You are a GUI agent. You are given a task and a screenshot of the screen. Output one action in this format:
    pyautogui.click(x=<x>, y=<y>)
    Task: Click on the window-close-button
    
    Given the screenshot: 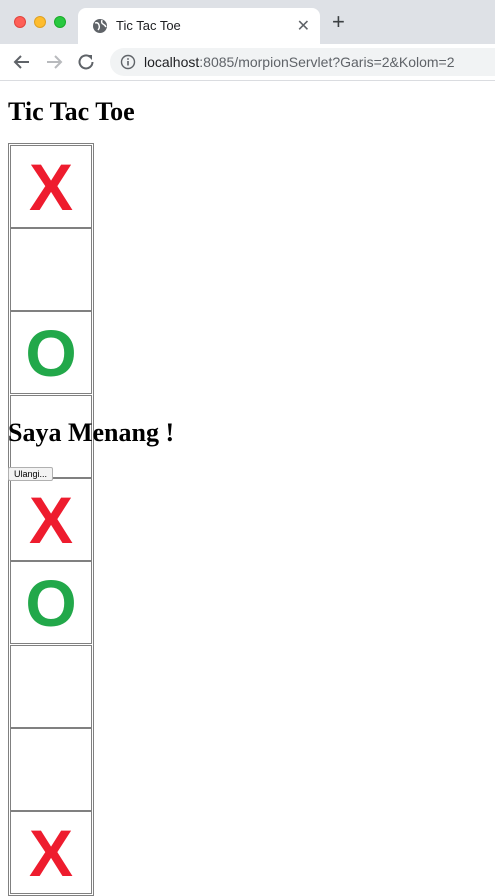 What is the action you would take?
    pyautogui.click(x=20, y=22)
    